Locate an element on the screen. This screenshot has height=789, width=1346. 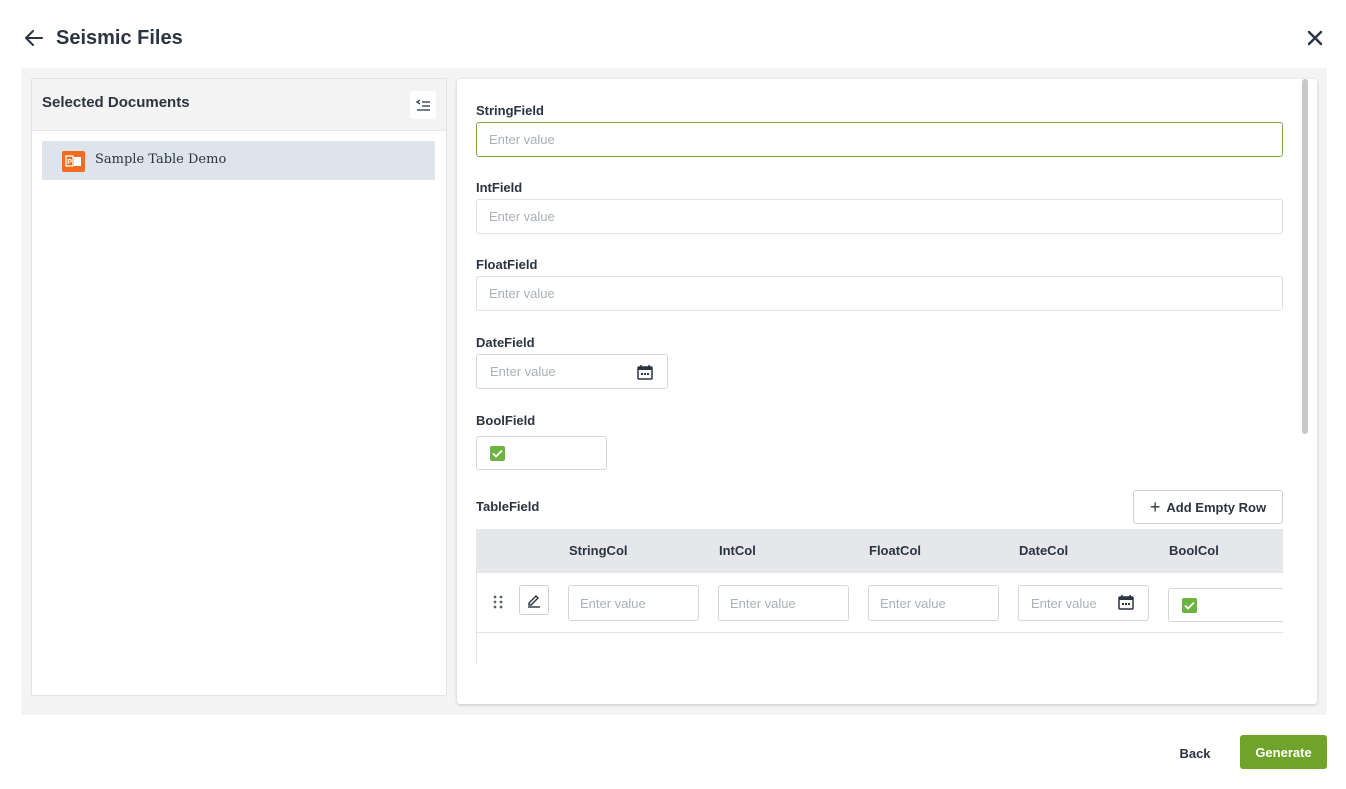
pencil-icon is located at coordinates (534, 601).